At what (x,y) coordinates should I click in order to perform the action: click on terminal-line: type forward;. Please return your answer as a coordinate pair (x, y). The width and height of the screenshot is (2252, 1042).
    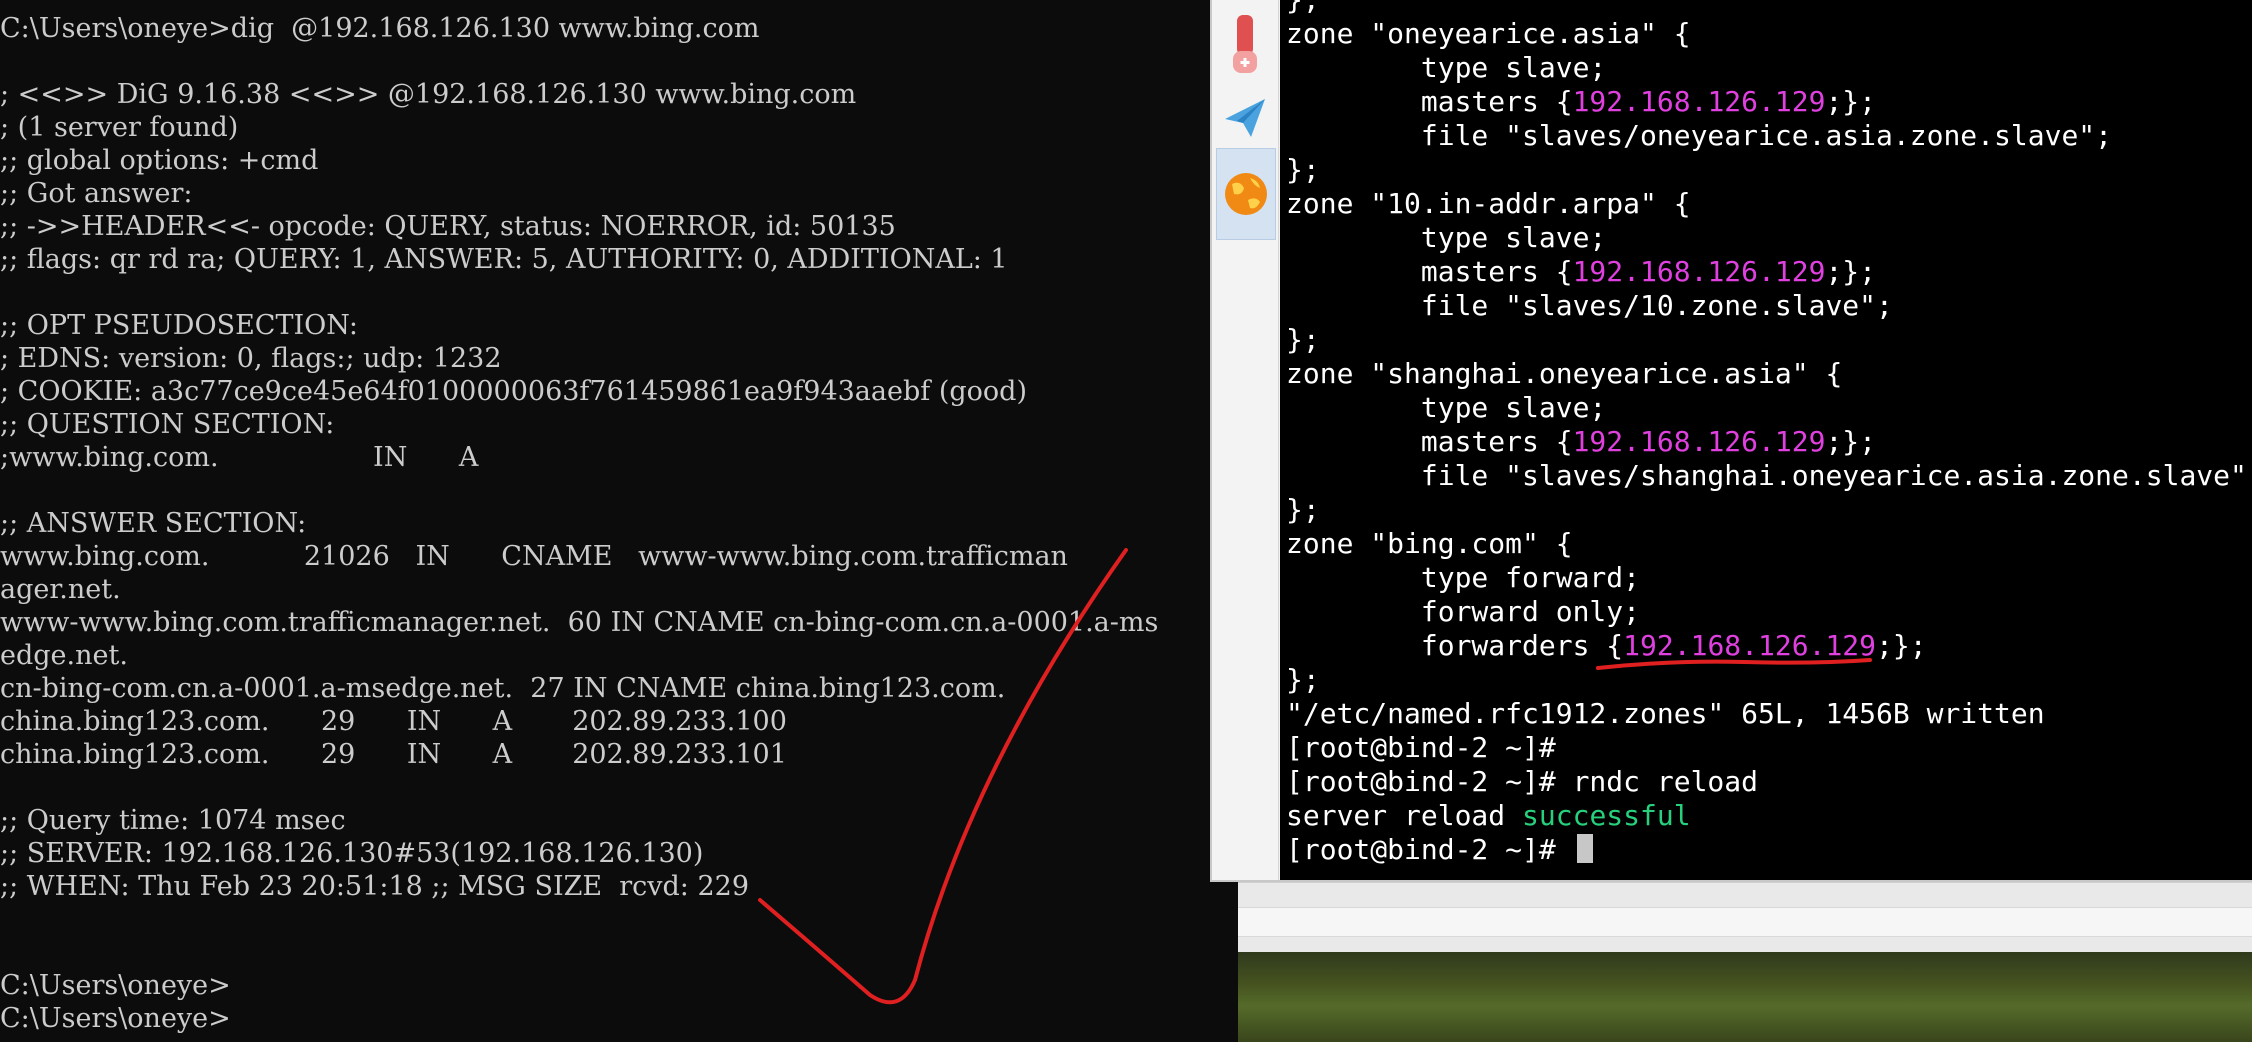
    Looking at the image, I should click on (1463, 578).